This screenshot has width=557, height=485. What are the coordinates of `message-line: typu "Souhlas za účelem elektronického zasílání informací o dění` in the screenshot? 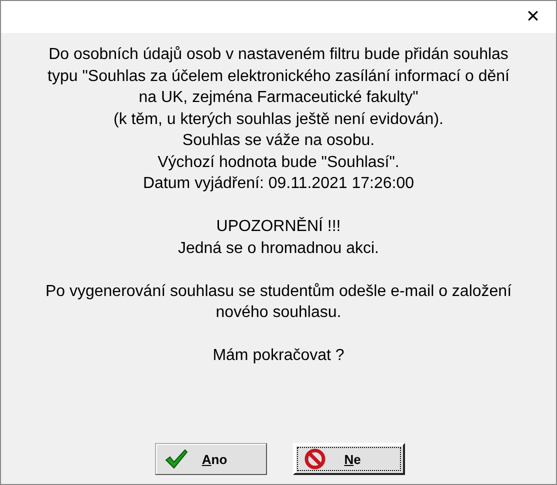 It's located at (279, 76).